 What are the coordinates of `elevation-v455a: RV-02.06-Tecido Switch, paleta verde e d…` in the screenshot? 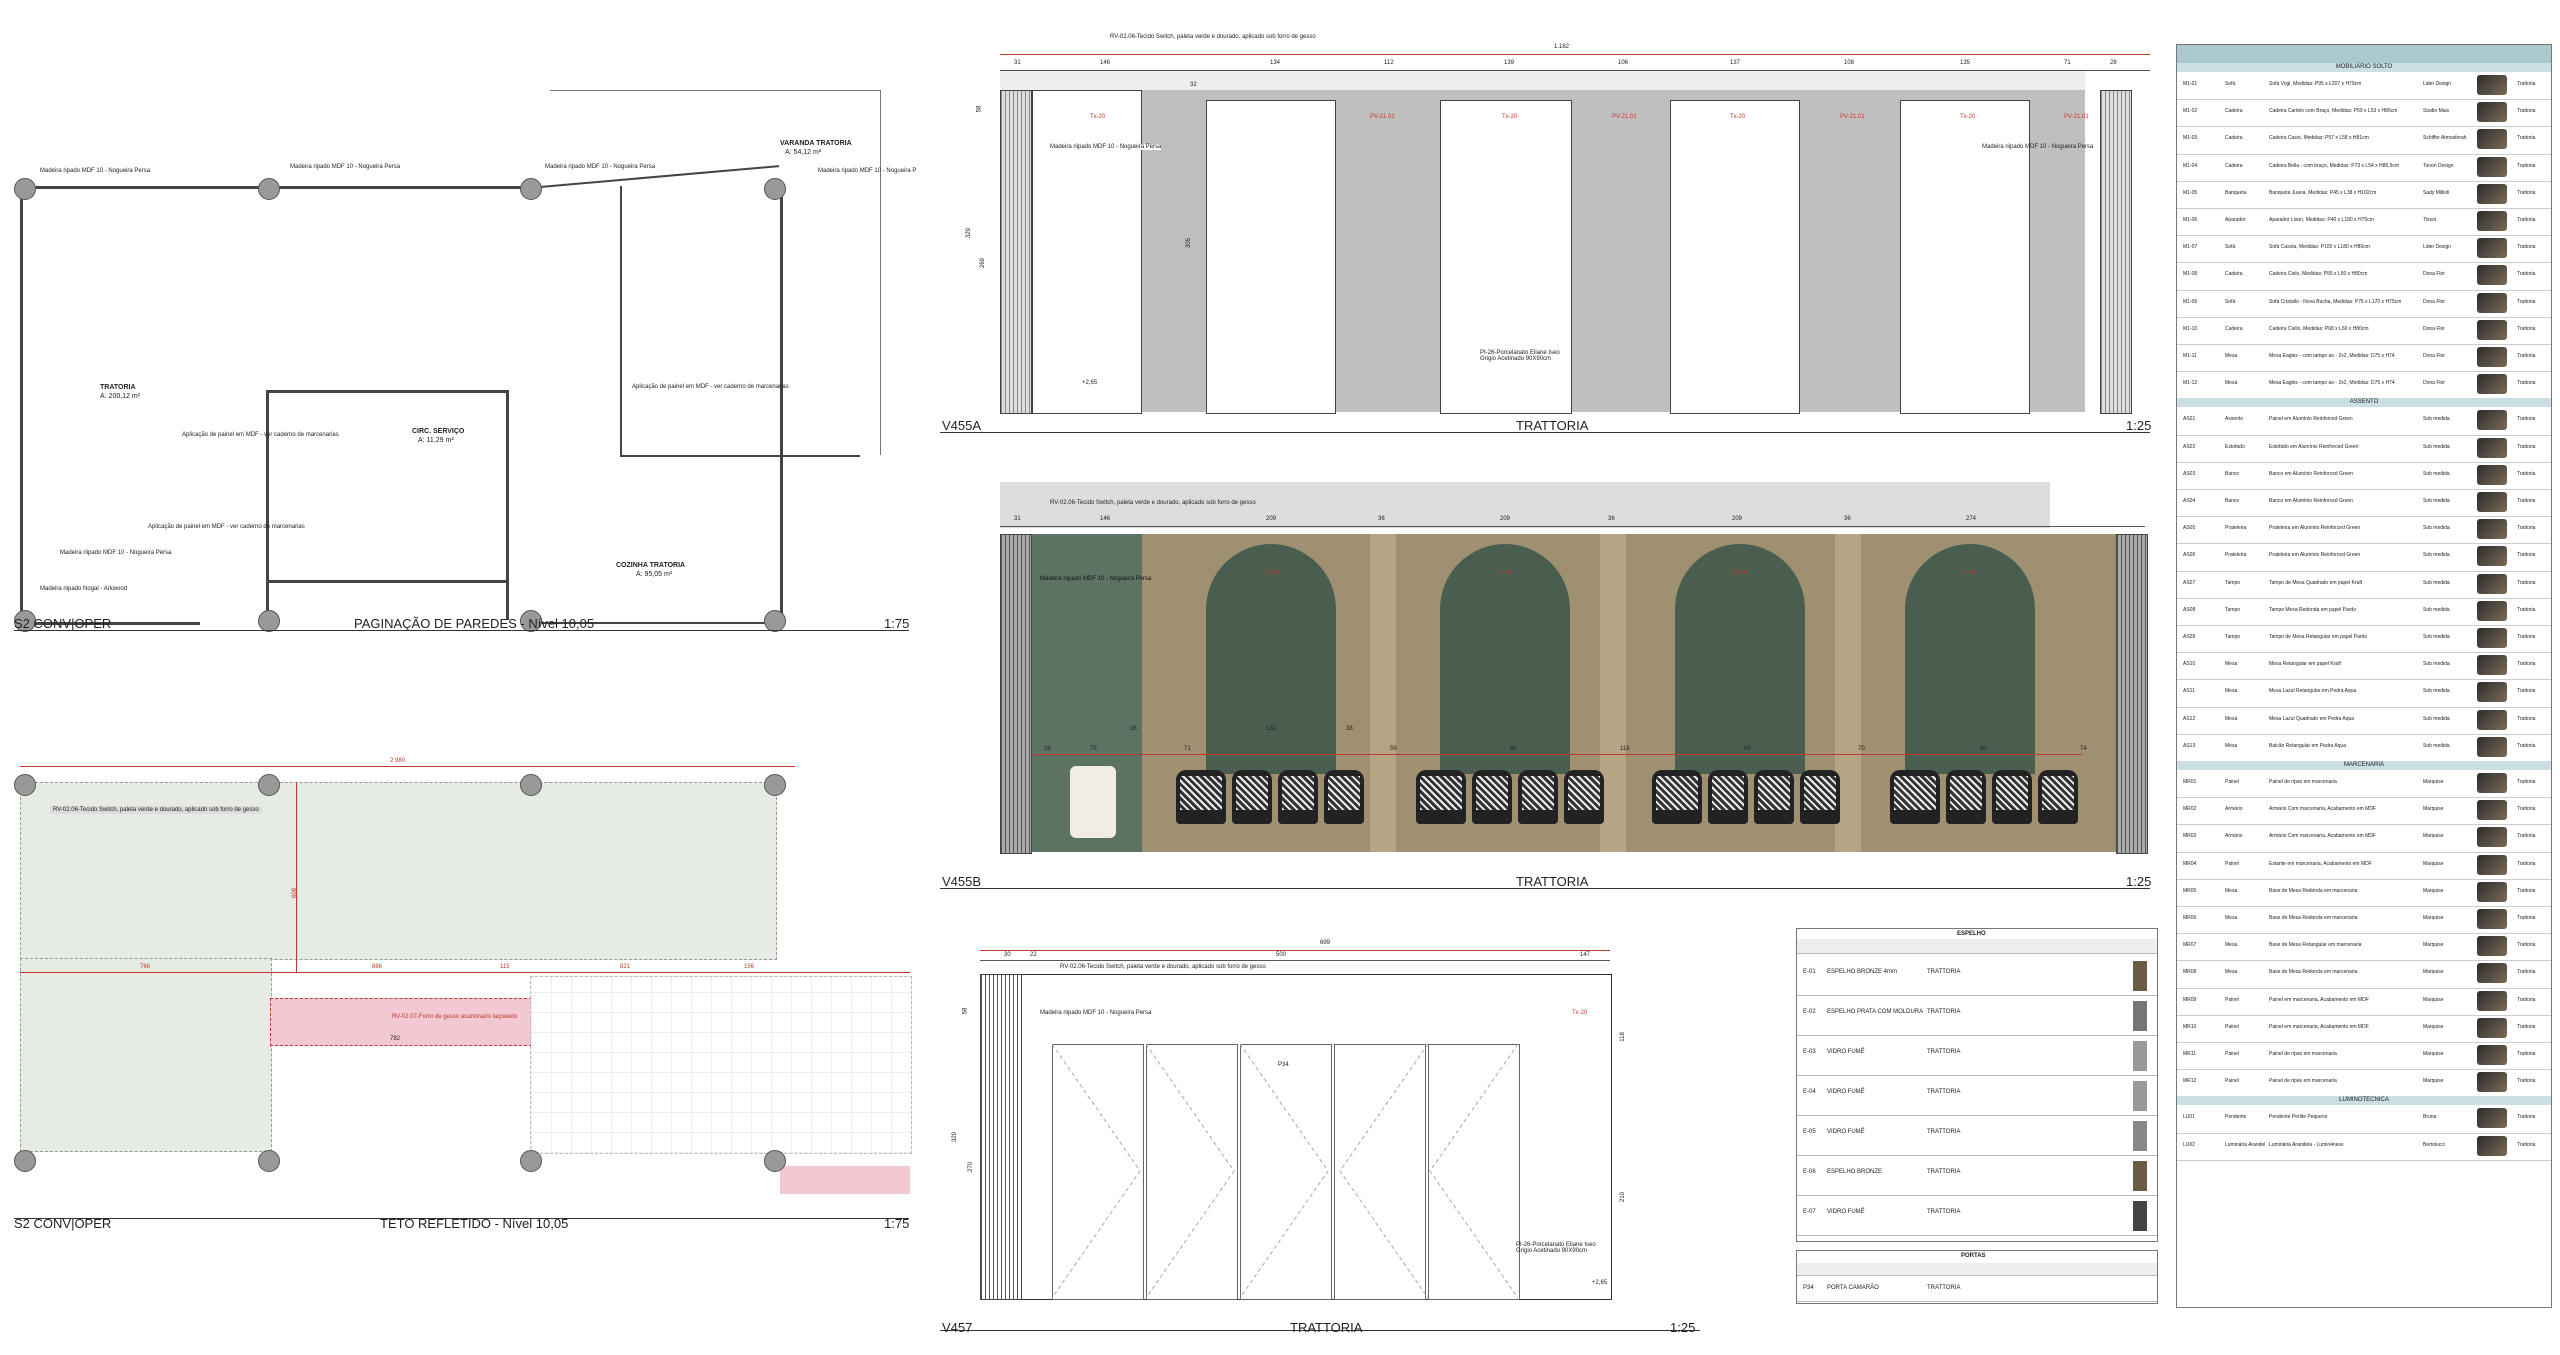 It's located at (1546, 230).